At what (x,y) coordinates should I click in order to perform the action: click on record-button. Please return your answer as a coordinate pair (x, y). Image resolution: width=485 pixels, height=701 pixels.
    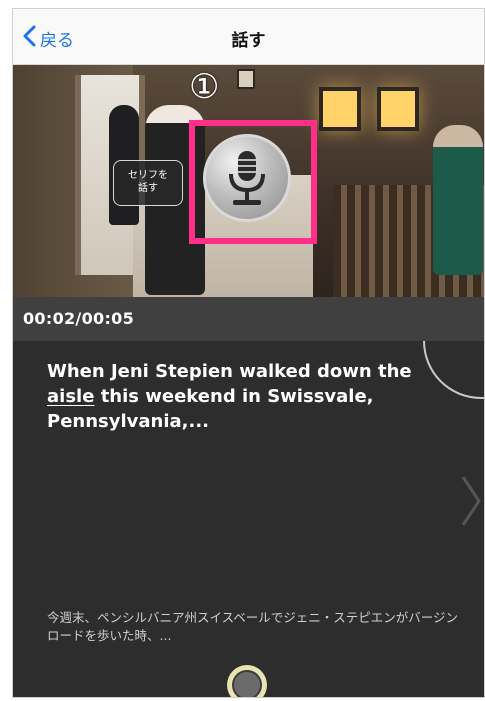
    Looking at the image, I should click on (247, 681).